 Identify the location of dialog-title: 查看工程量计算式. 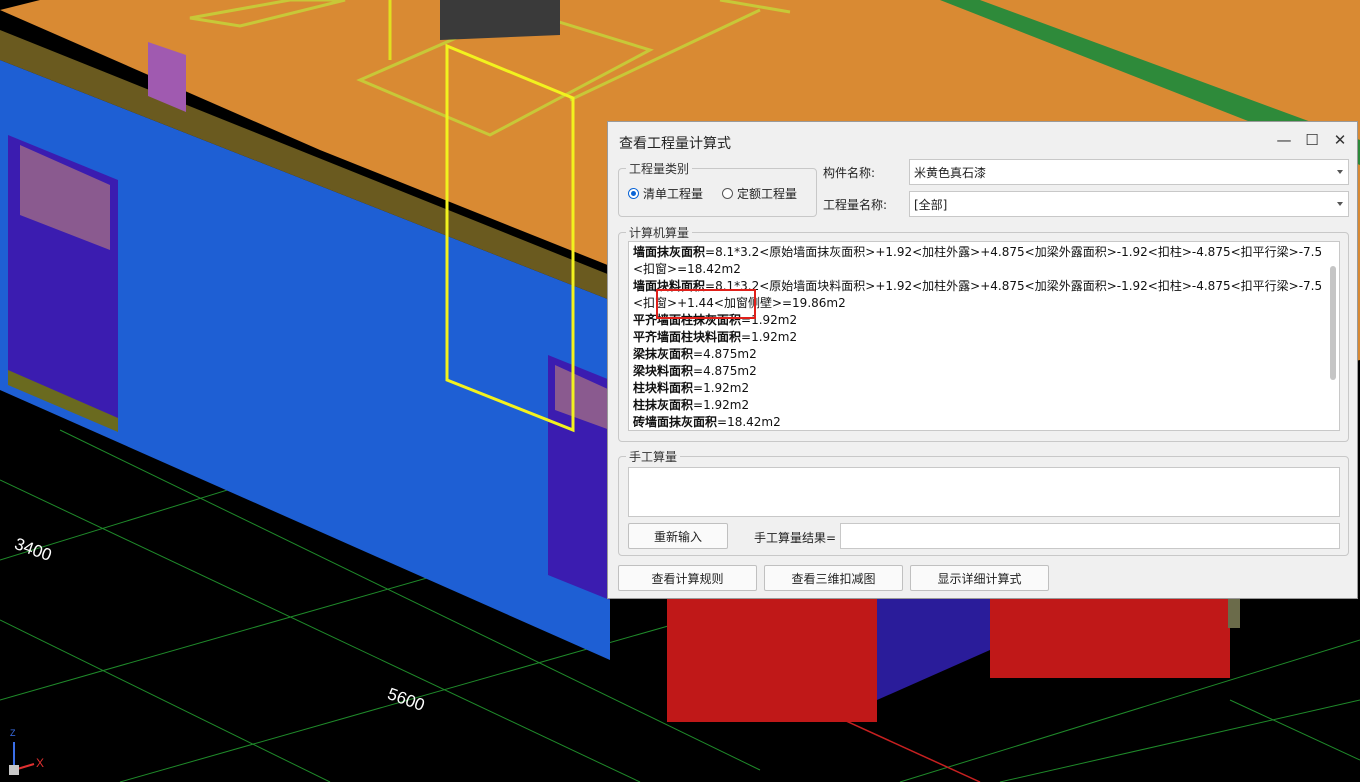
(675, 144).